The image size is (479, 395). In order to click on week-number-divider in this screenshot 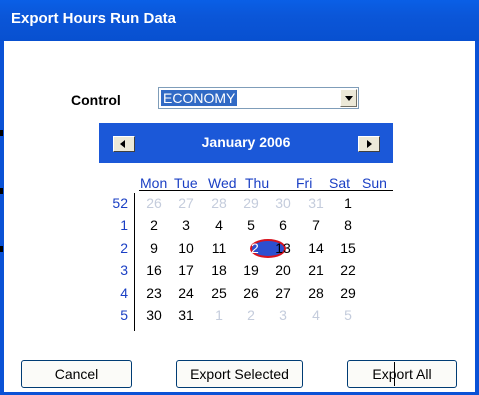, I will do `click(134, 262)`.